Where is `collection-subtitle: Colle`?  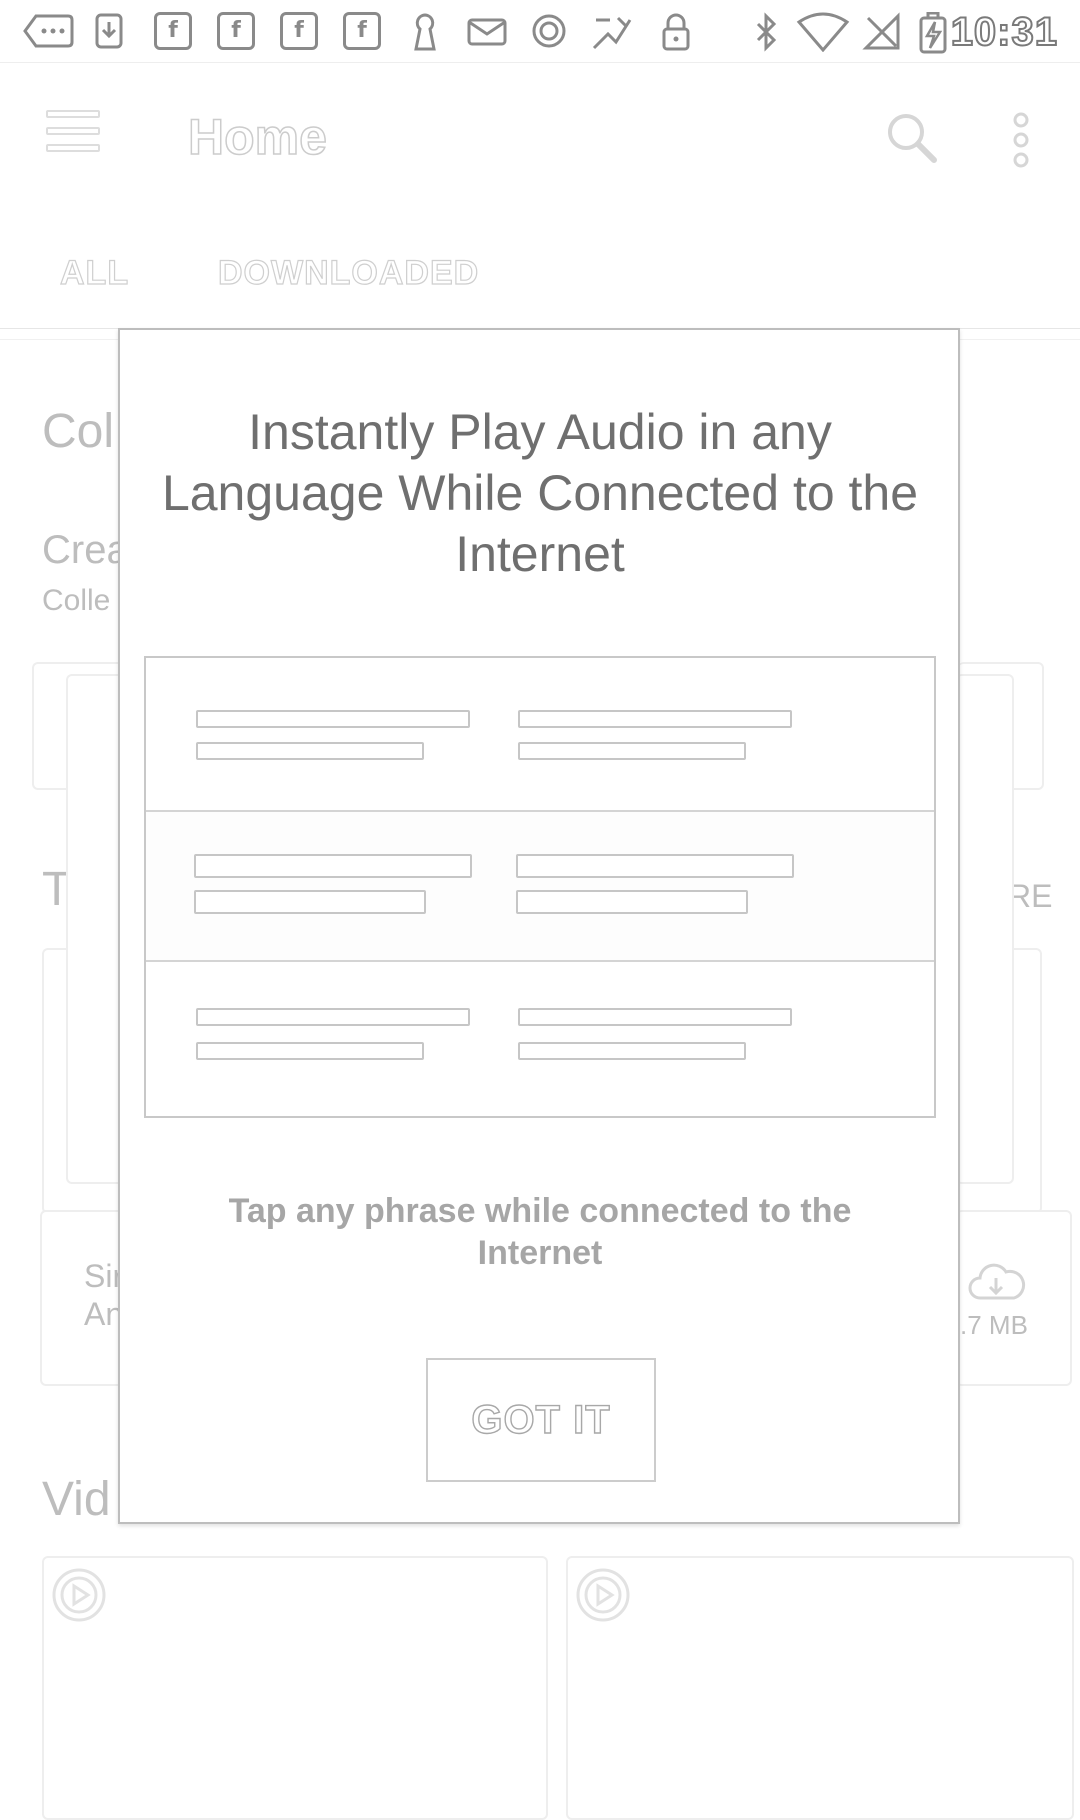
collection-subtitle: Colle is located at coordinates (76, 600).